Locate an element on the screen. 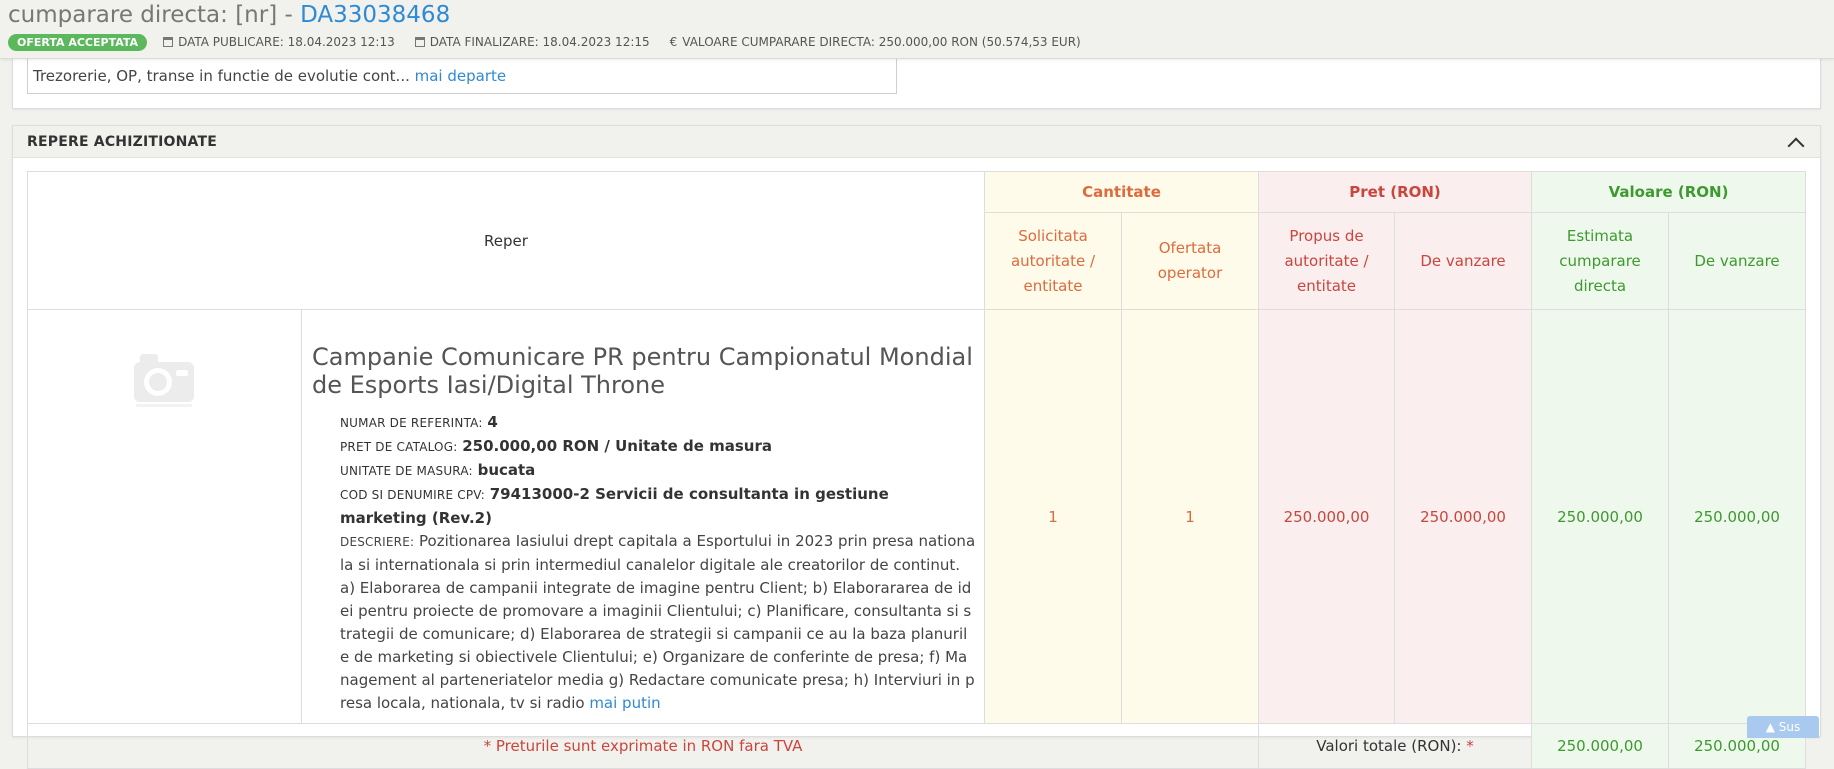 This screenshot has width=1834, height=769. show-less-link: mai putin is located at coordinates (624, 703).